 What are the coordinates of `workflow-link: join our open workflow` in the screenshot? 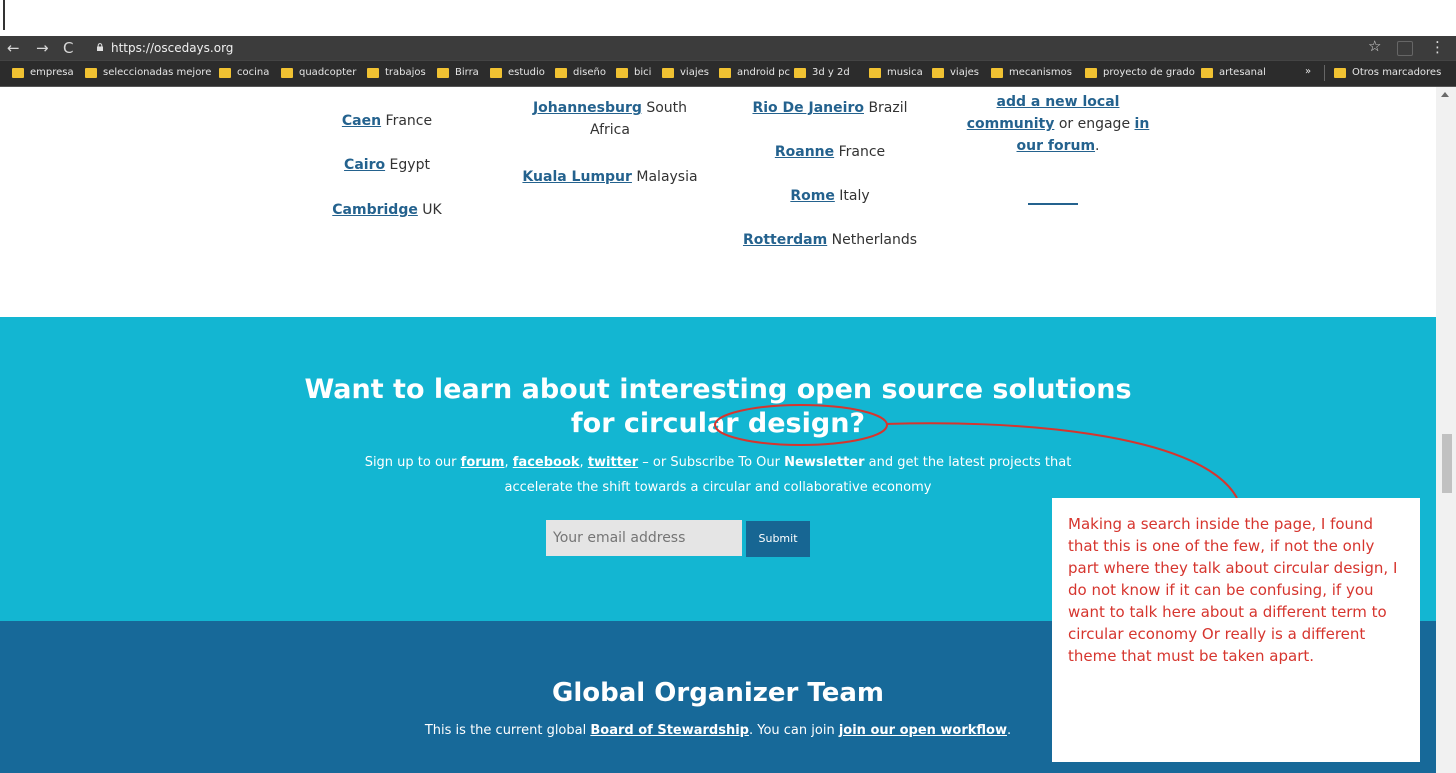 It's located at (923, 730).